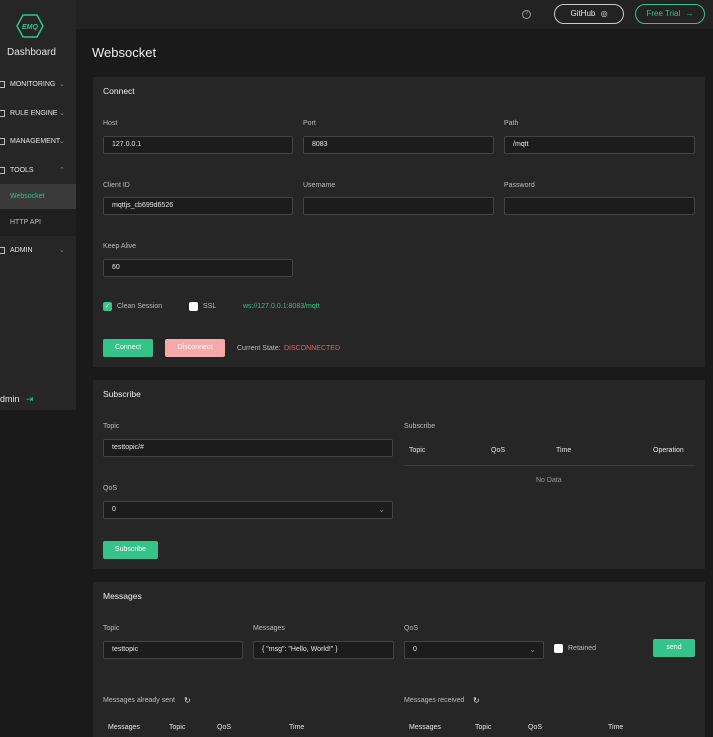 This screenshot has height=737, width=713. What do you see at coordinates (474, 650) in the screenshot?
I see `msg-qos-select: 0 ⌄` at bounding box center [474, 650].